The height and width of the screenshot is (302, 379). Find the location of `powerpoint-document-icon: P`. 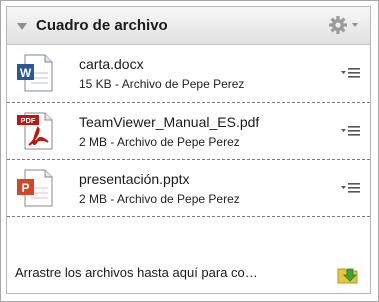

powerpoint-document-icon: P is located at coordinates (35, 188).